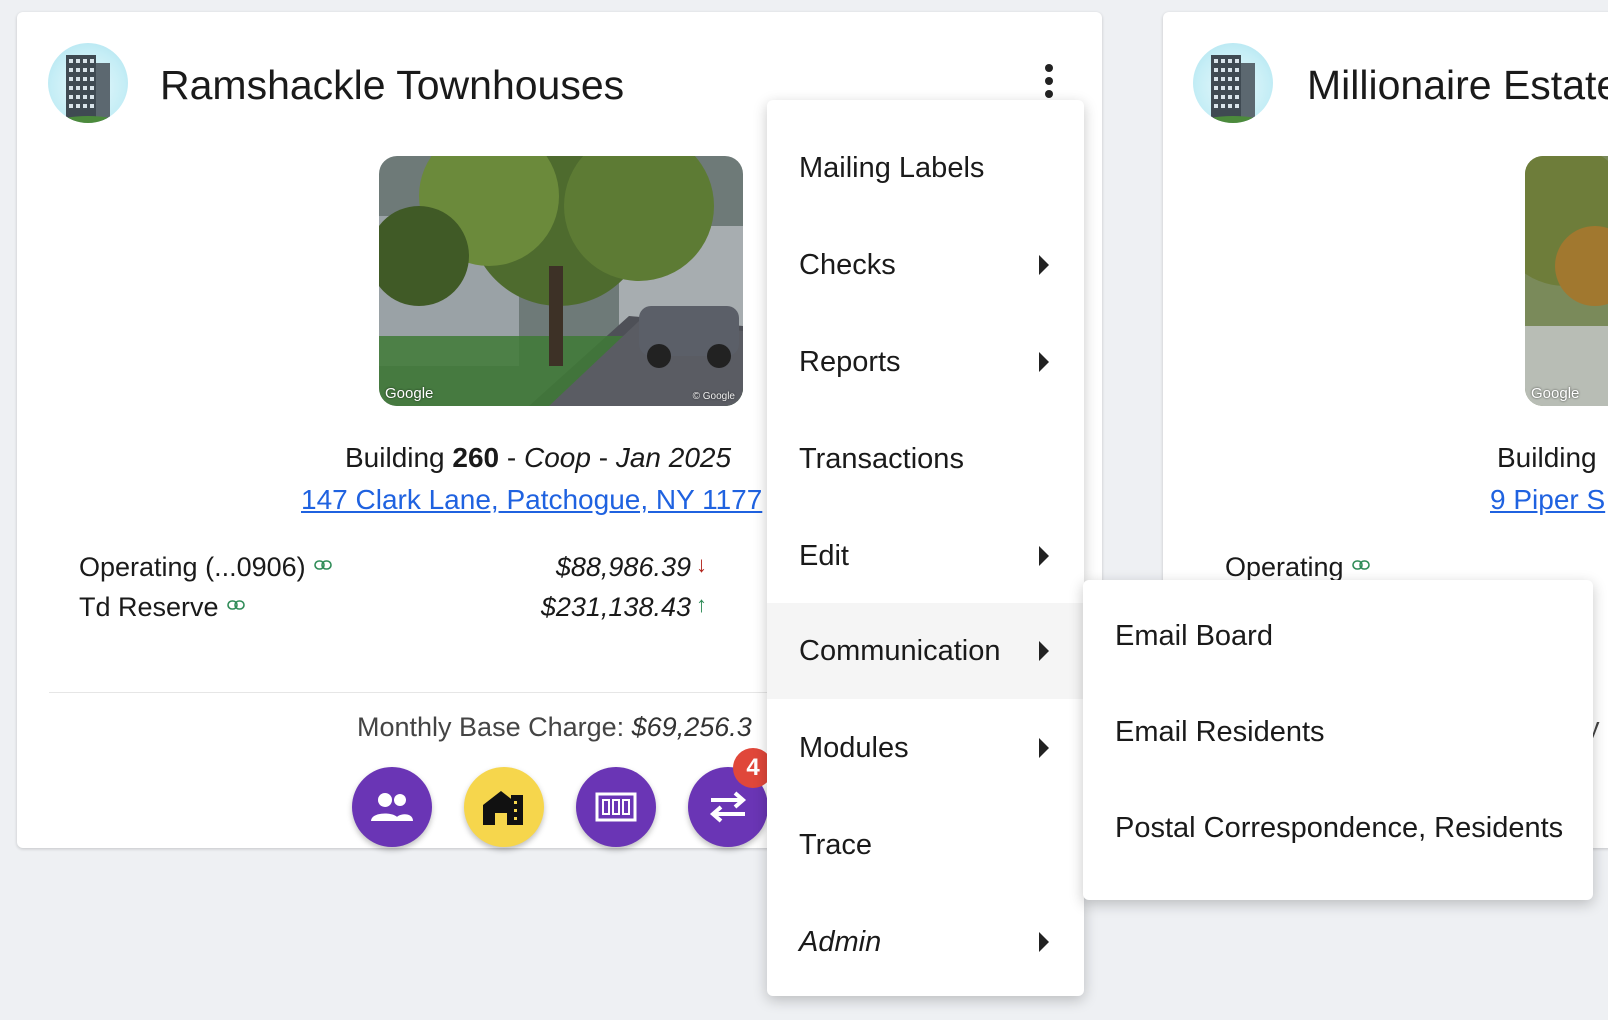  What do you see at coordinates (1566, 281) in the screenshot?
I see `street-view-photo: Google` at bounding box center [1566, 281].